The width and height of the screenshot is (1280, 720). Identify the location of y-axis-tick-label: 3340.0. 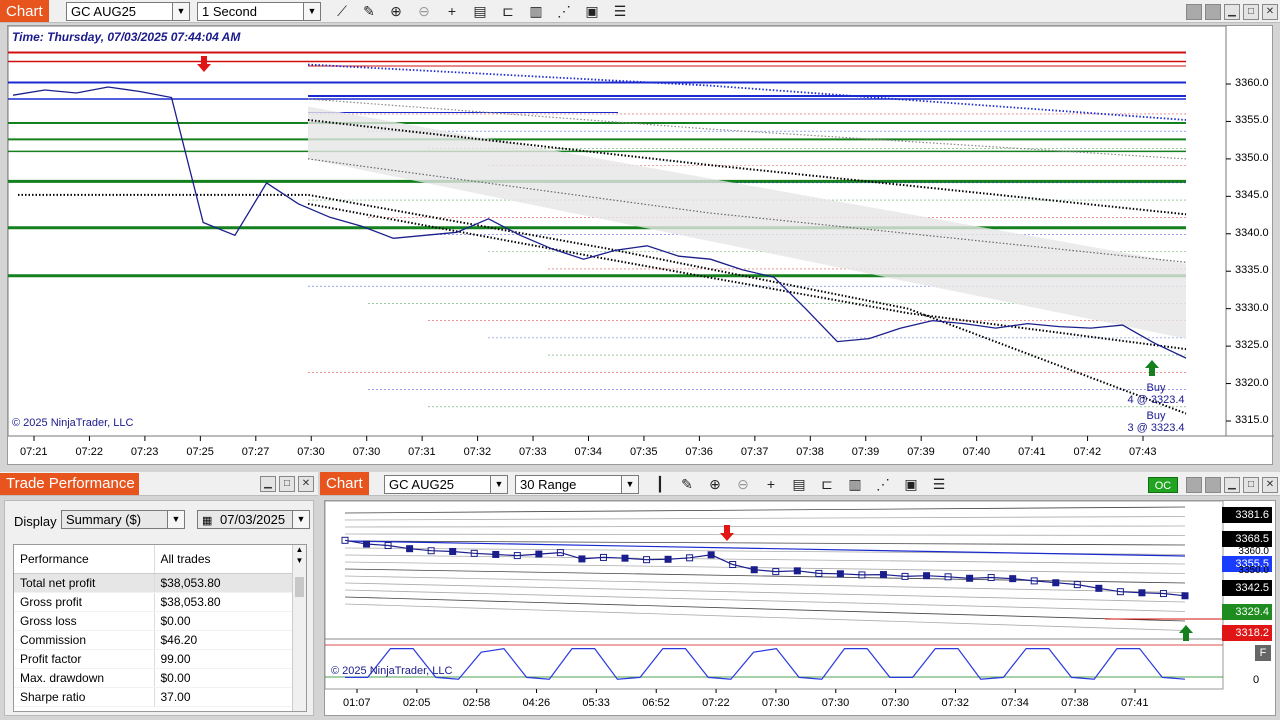
(1252, 232).